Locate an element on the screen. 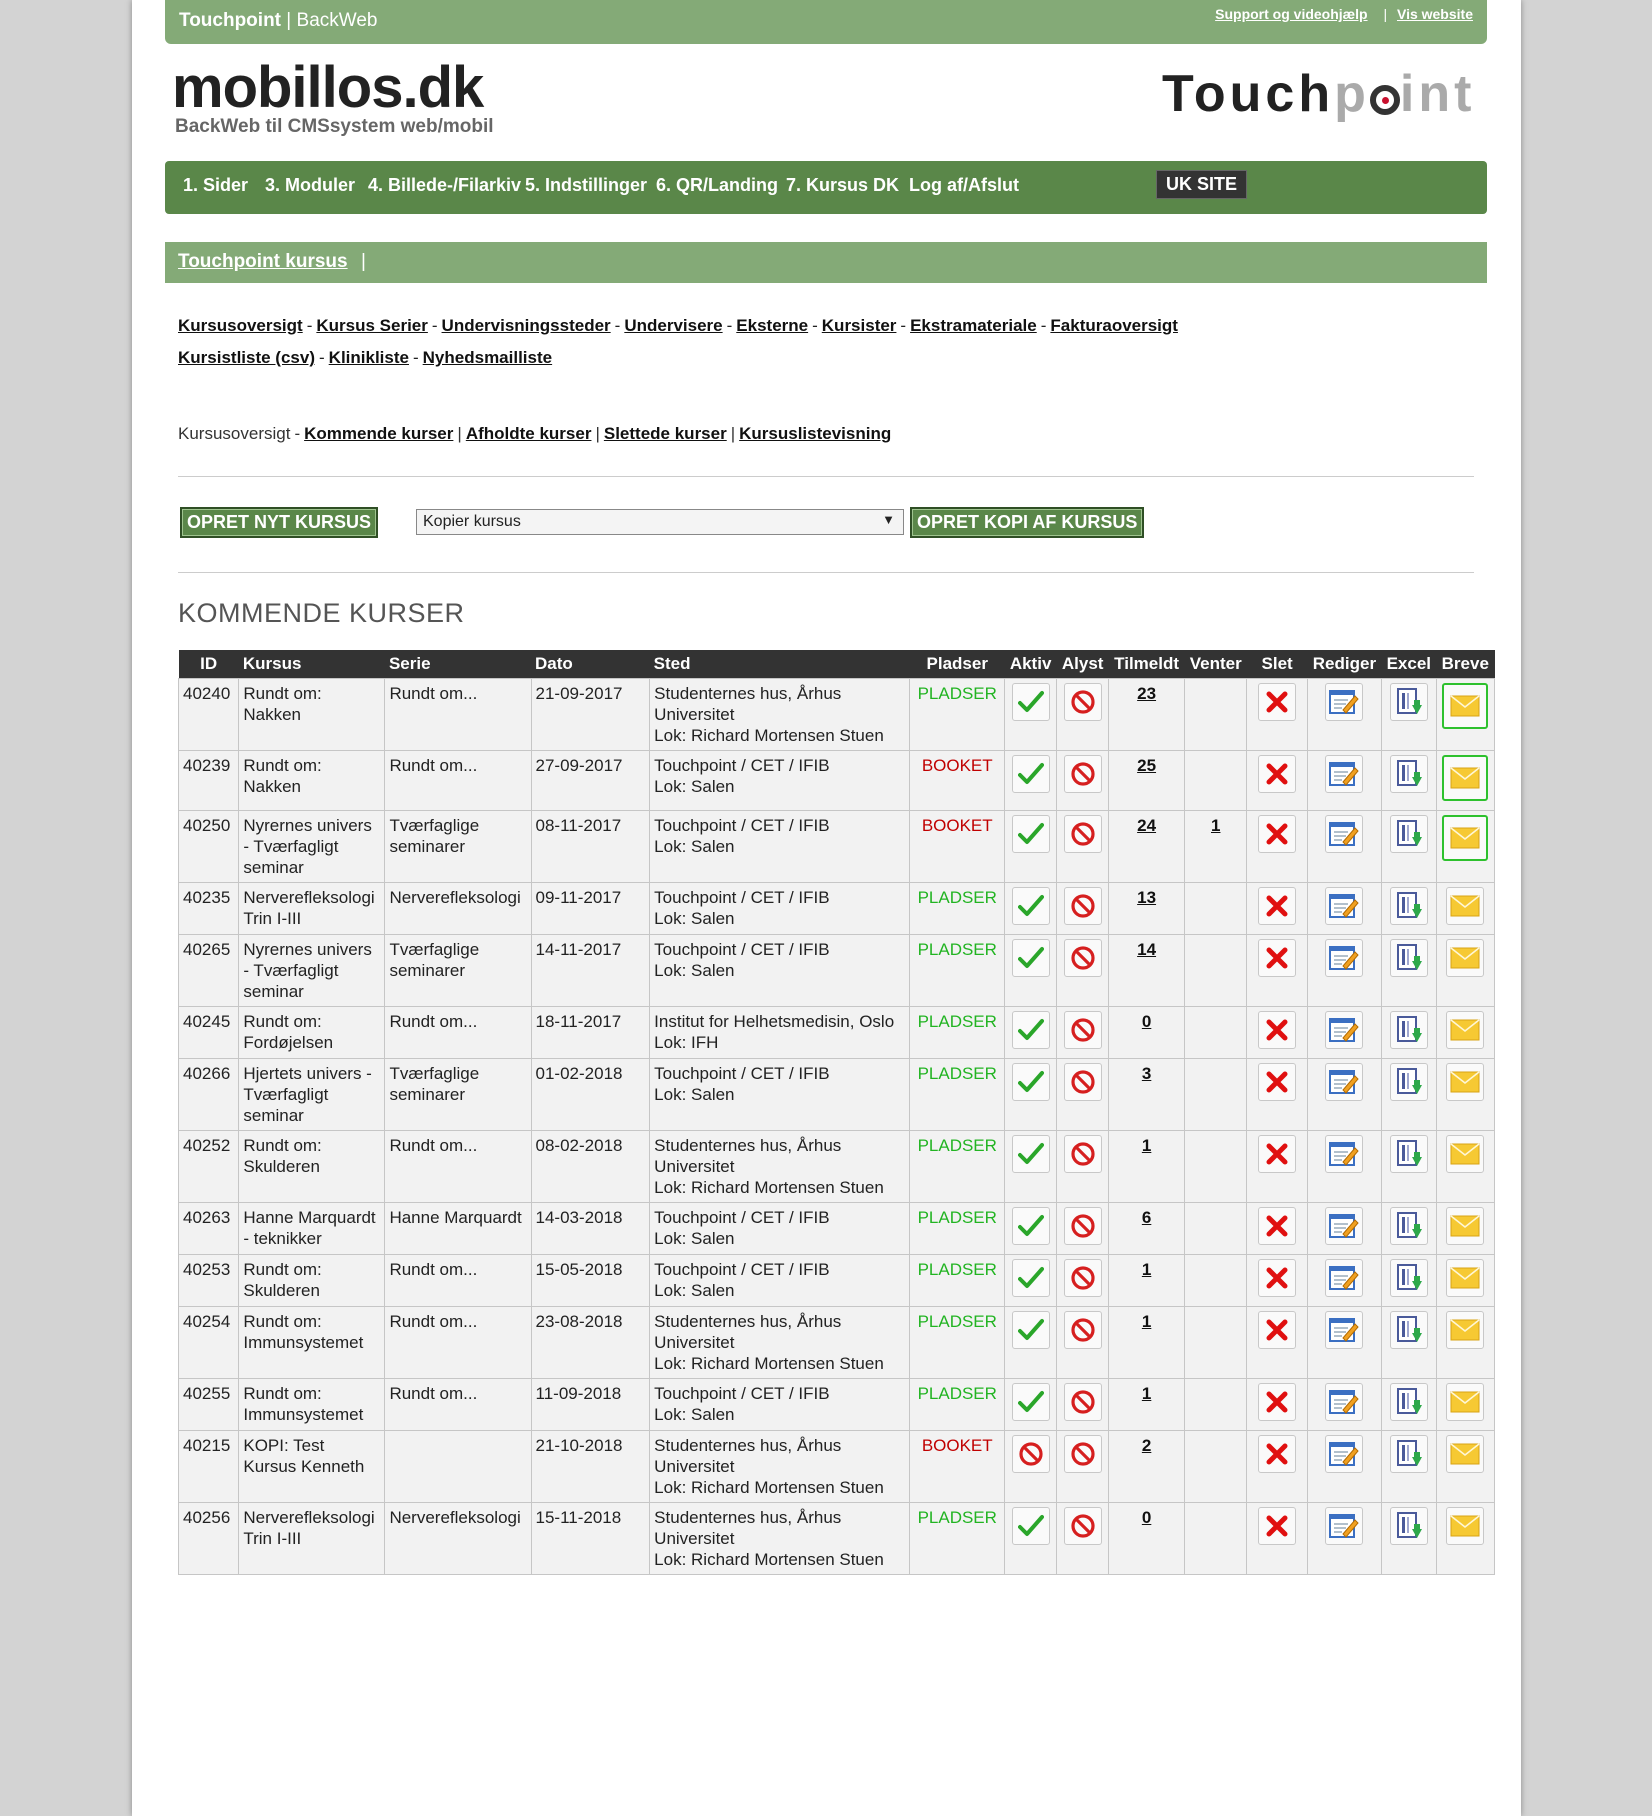  link-kursistliste: Kursistliste (csv) is located at coordinates (246, 357).